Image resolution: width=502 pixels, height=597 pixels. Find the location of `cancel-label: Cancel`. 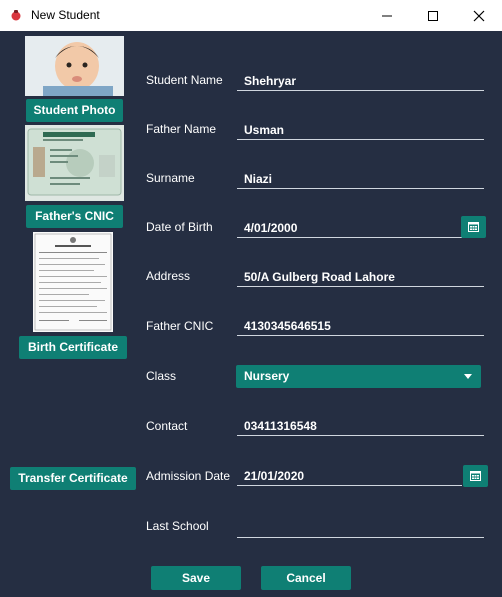

cancel-label: Cancel is located at coordinates (306, 578).